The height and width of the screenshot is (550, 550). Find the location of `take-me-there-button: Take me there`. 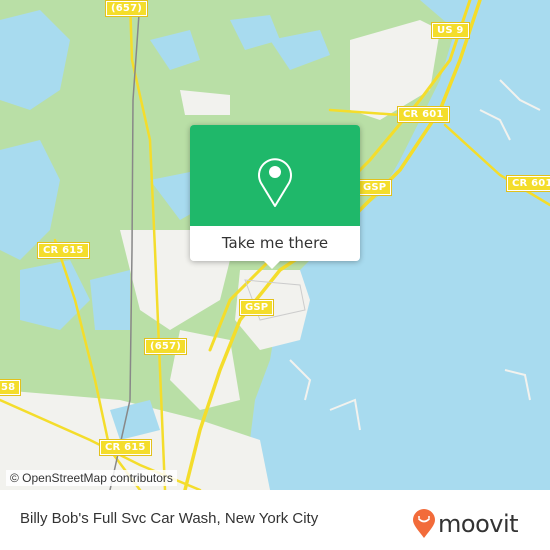

take-me-there-button: Take me there is located at coordinates (275, 243).